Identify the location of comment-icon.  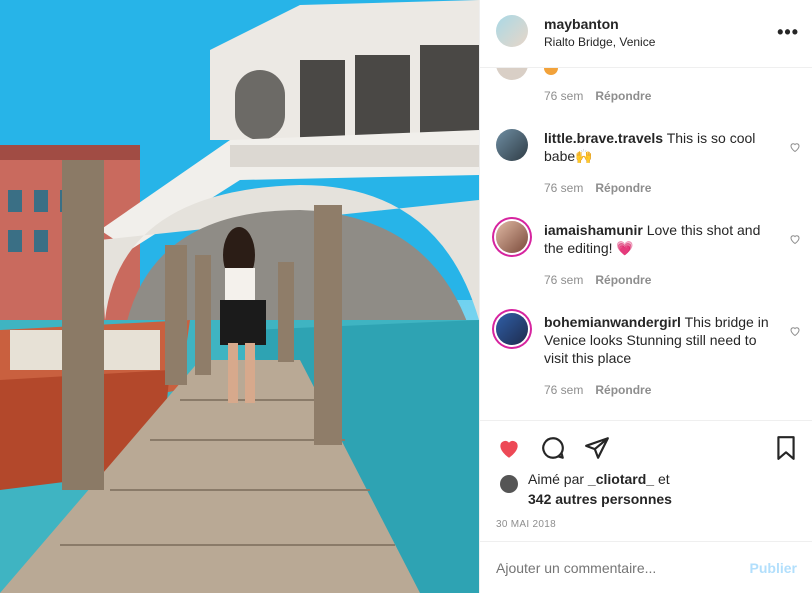
(553, 448).